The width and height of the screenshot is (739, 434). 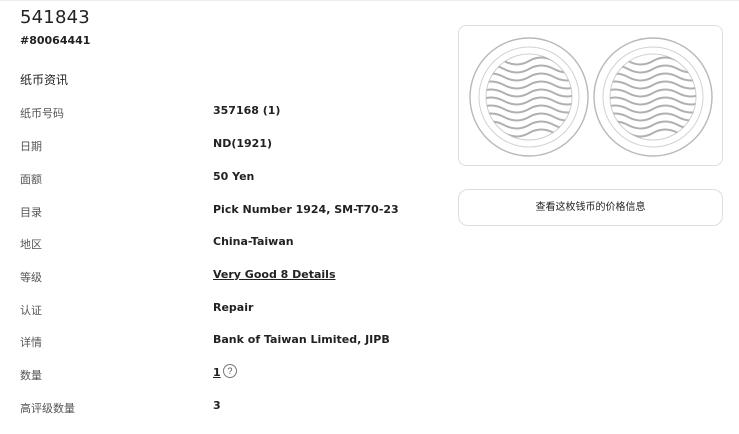 I want to click on coin-image-panel, so click(x=590, y=95).